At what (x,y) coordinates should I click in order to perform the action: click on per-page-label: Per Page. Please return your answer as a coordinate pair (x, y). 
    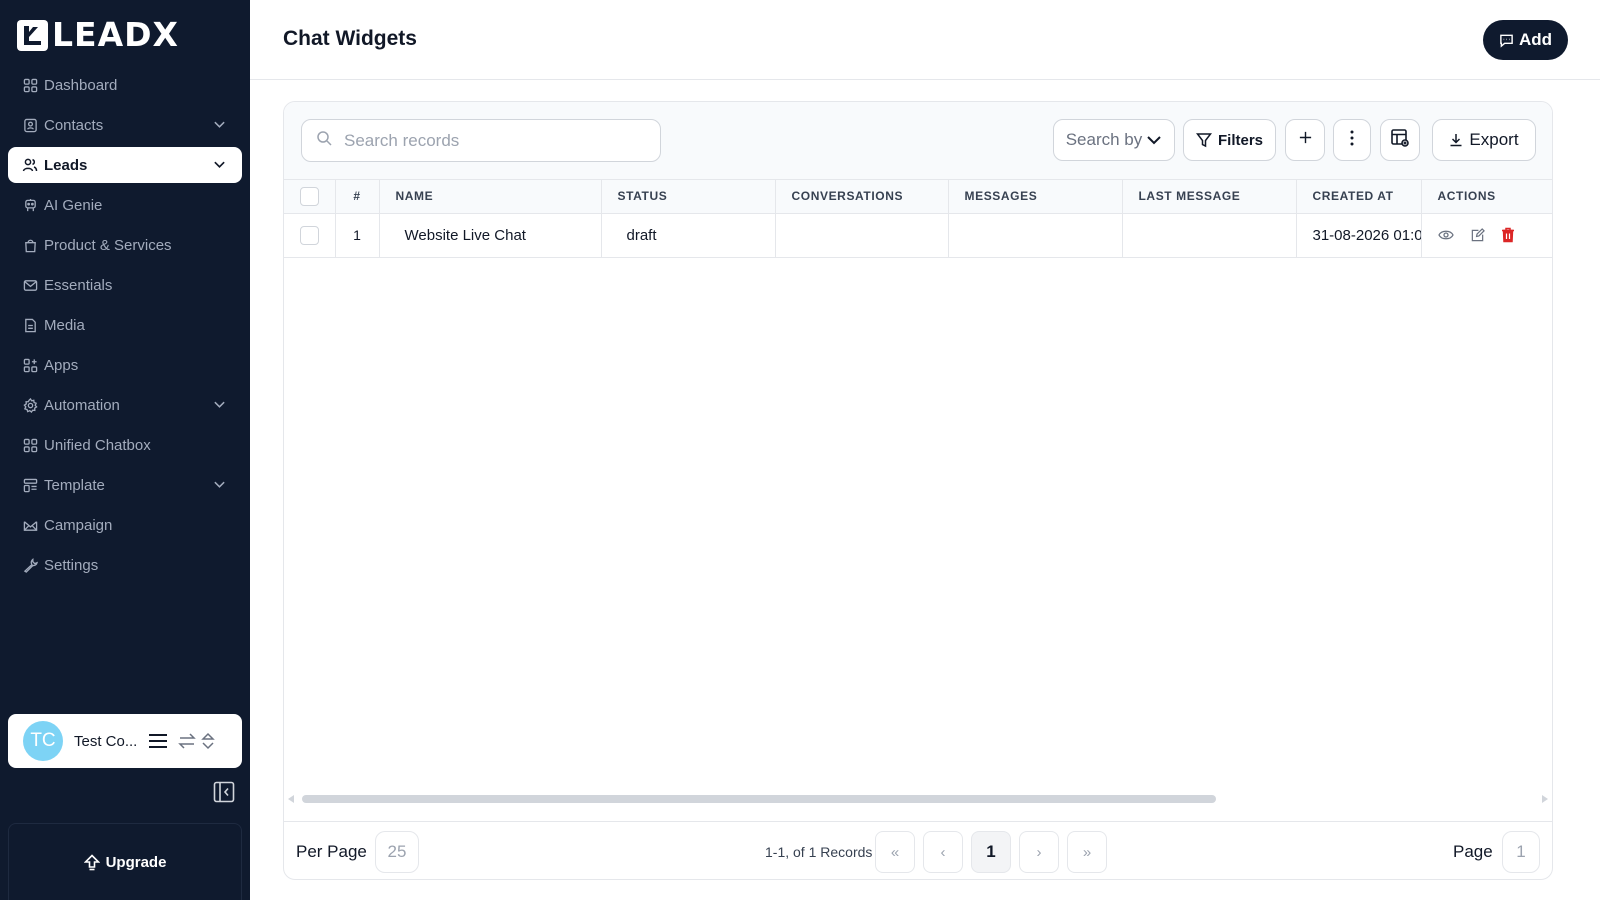
    Looking at the image, I should click on (331, 851).